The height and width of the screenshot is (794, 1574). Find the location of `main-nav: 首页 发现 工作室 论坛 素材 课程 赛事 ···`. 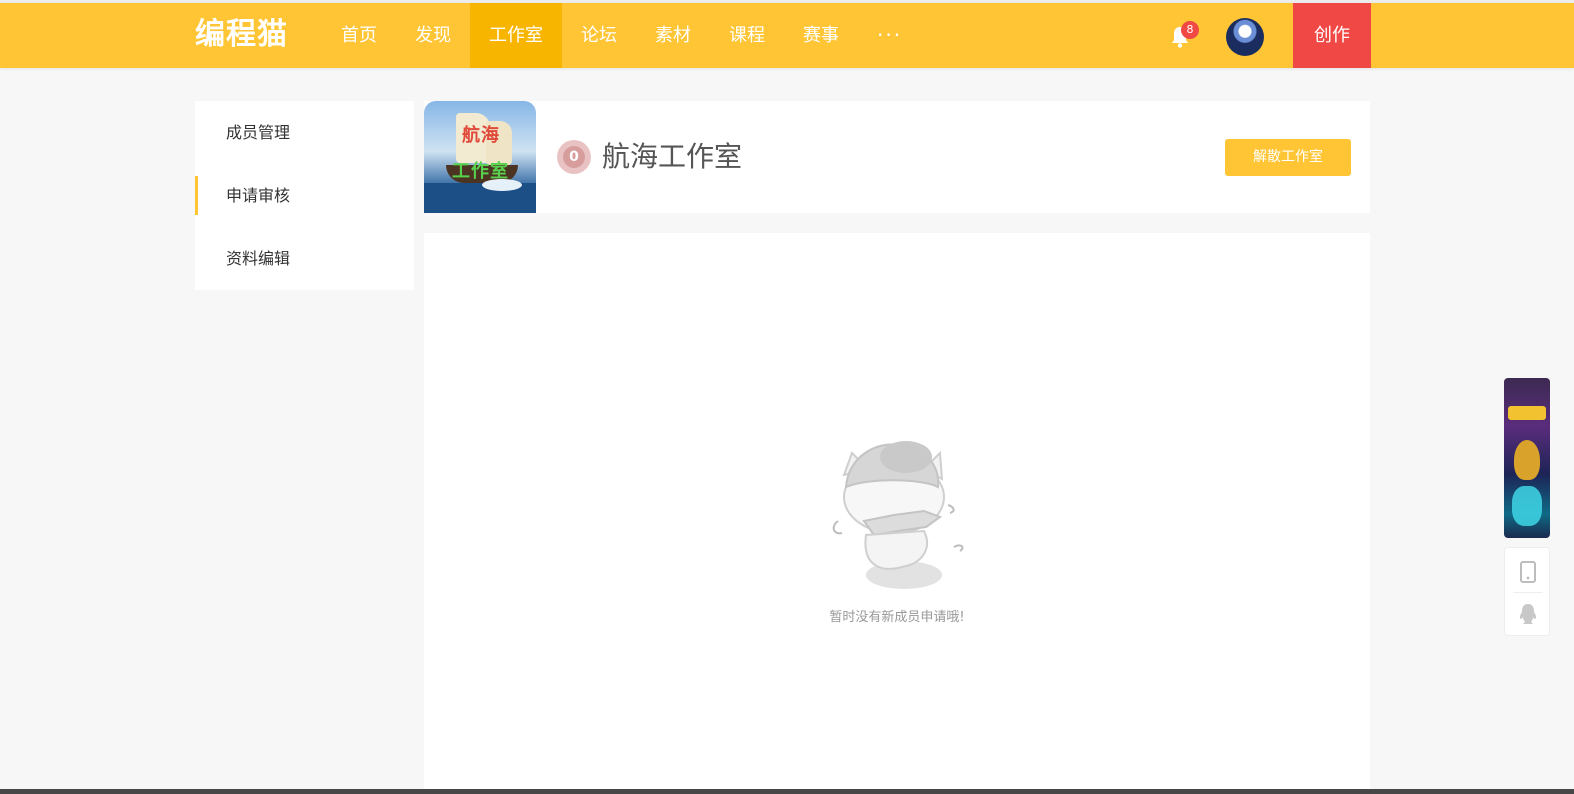

main-nav: 首页 发现 工作室 论坛 素材 课程 赛事 ··· is located at coordinates (621, 35).